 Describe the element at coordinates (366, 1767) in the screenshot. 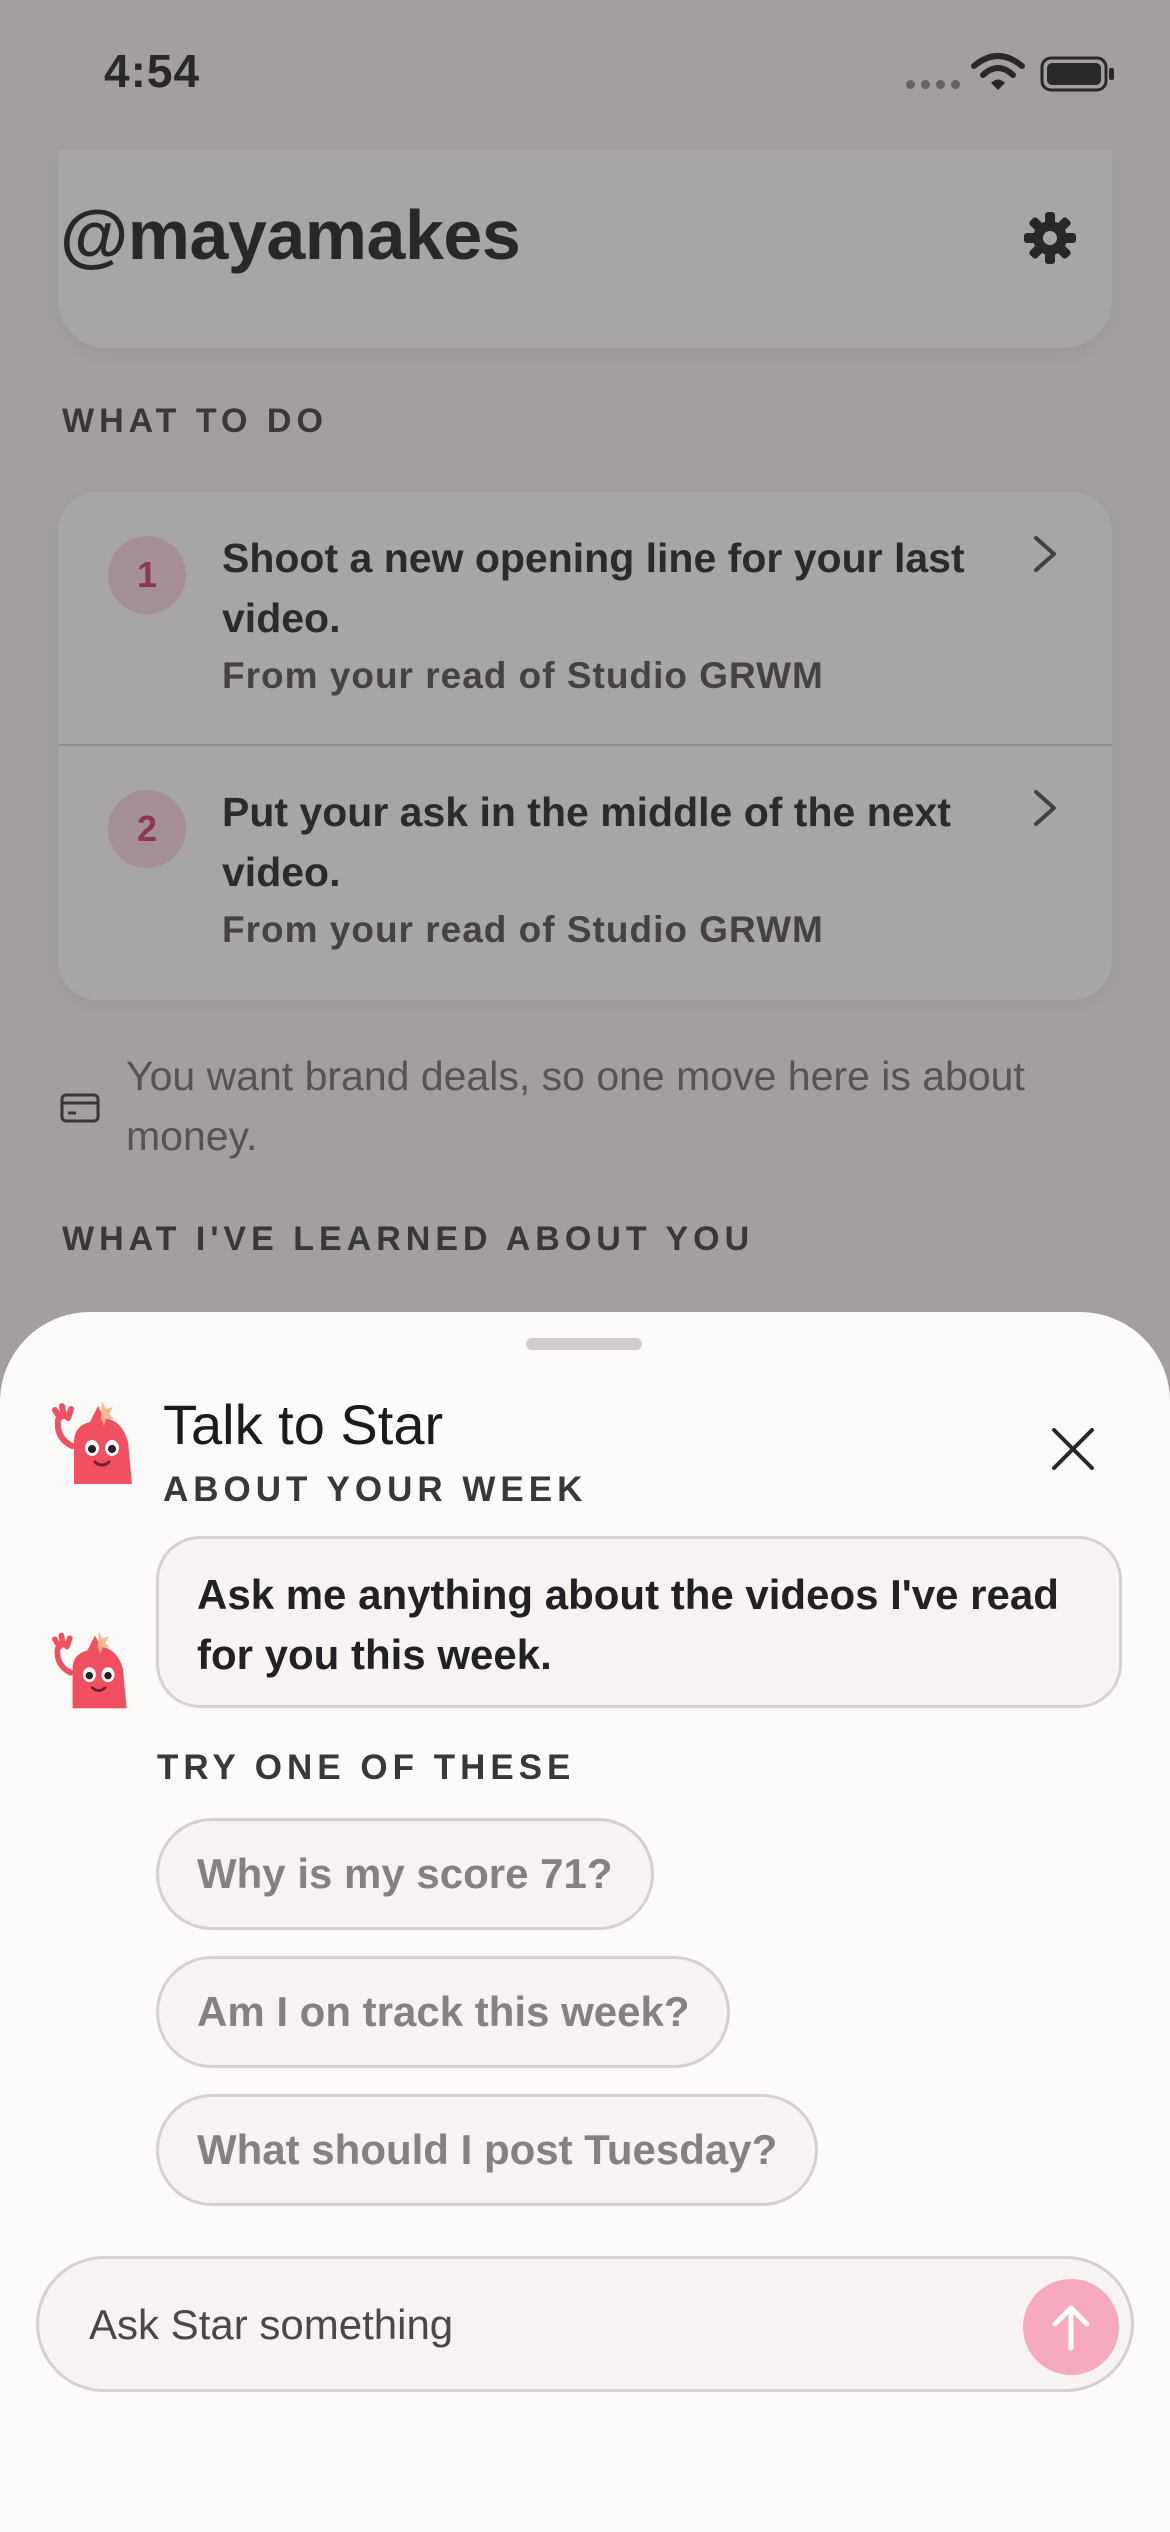

I see `suggestions-label: TRY ONE OF THESE` at that location.